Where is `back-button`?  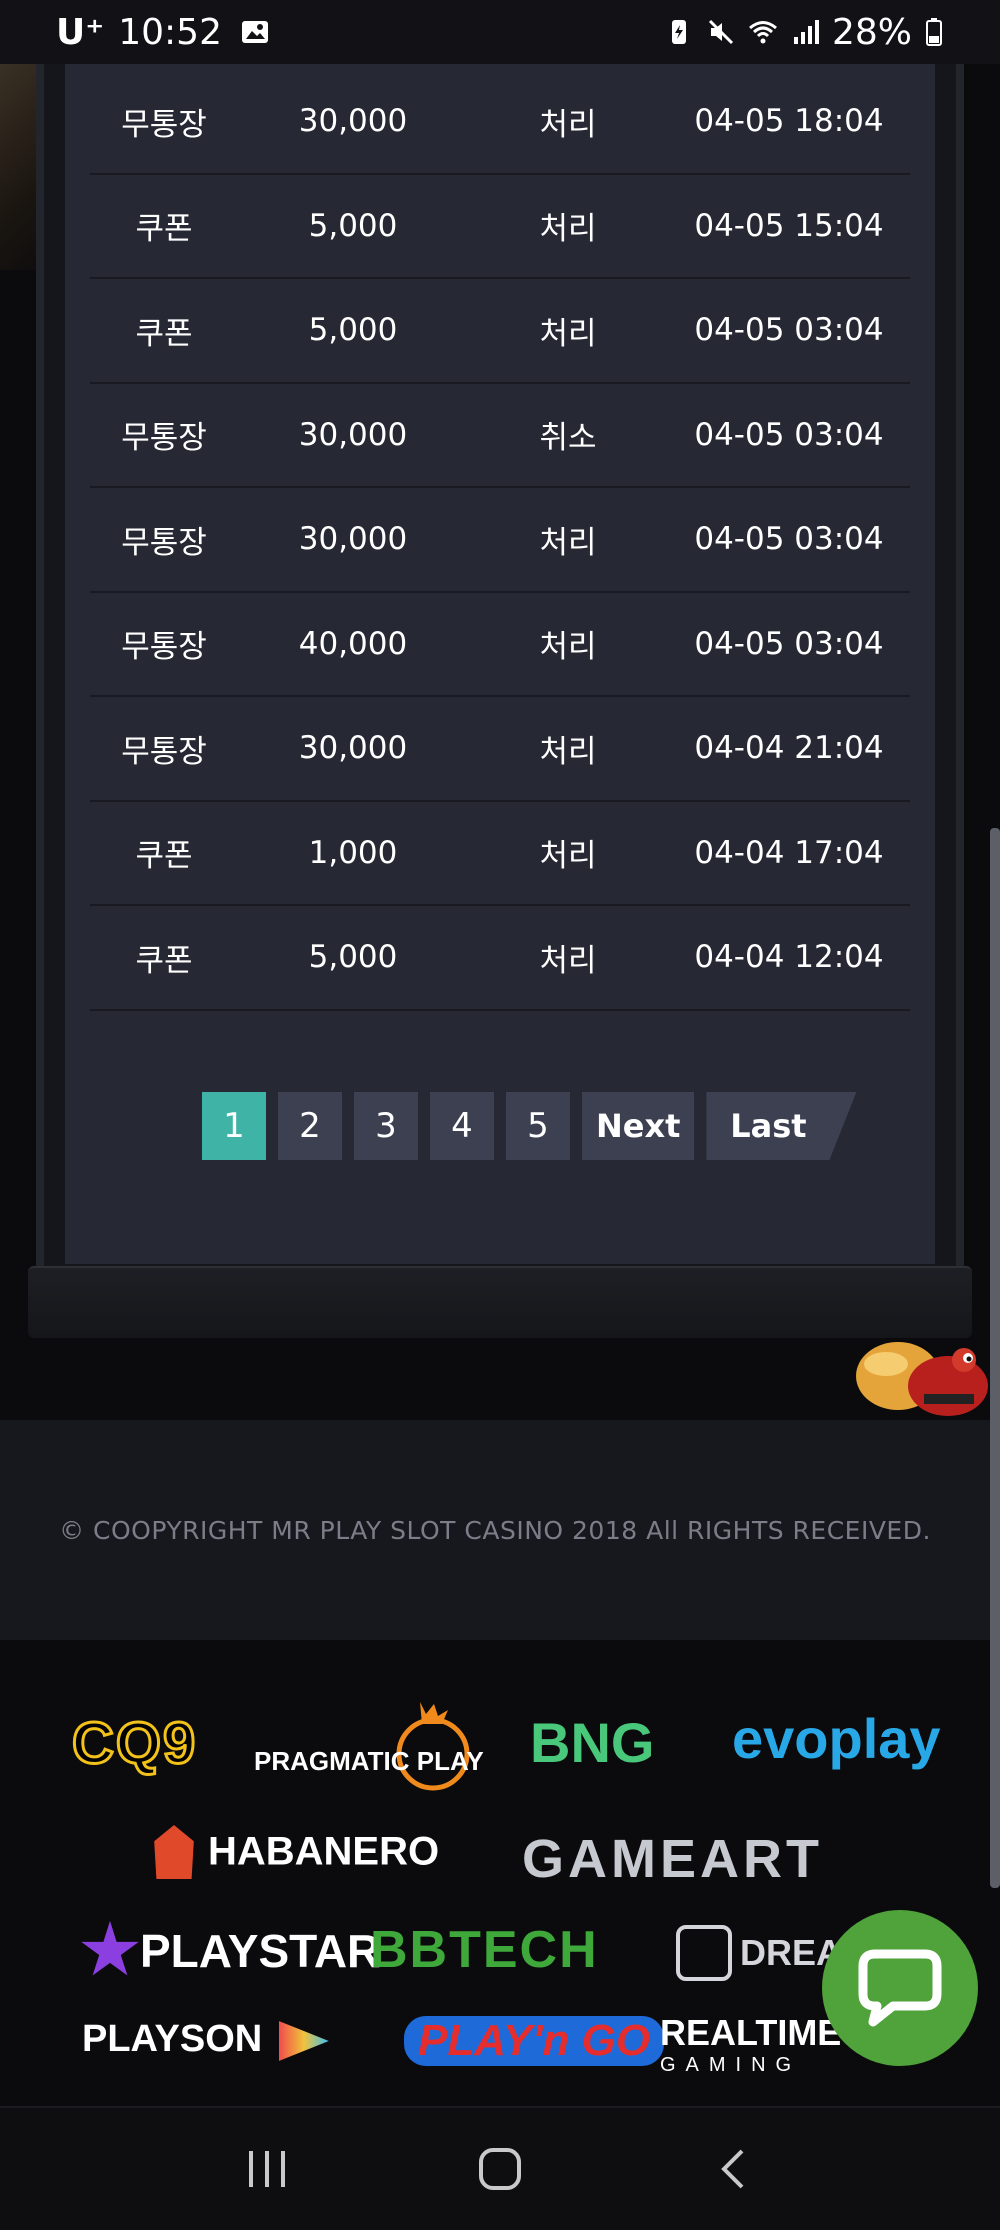
back-button is located at coordinates (733, 2169).